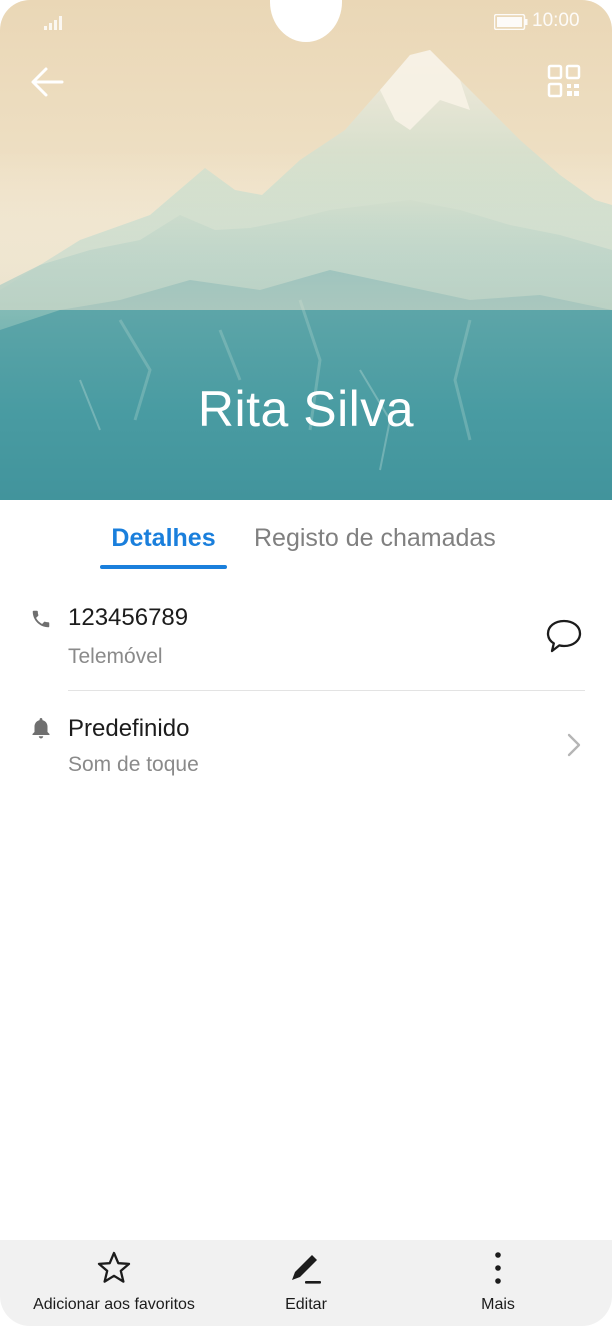  What do you see at coordinates (306, 1269) in the screenshot?
I see `edit-pencil-icon` at bounding box center [306, 1269].